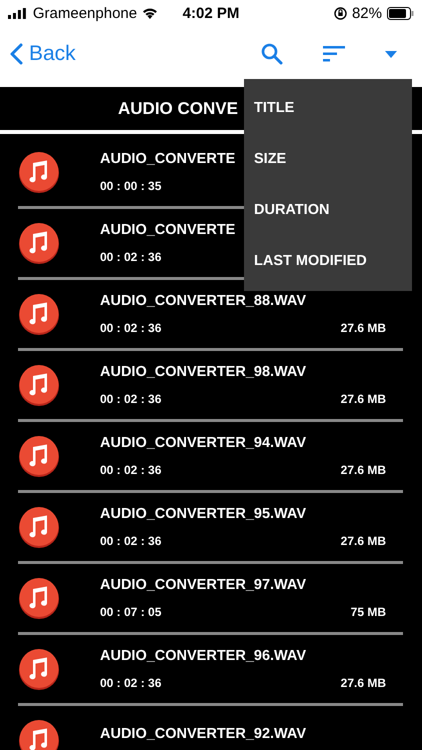 The image size is (422, 750). Describe the element at coordinates (340, 13) in the screenshot. I see `rotation-lock-icon` at that location.